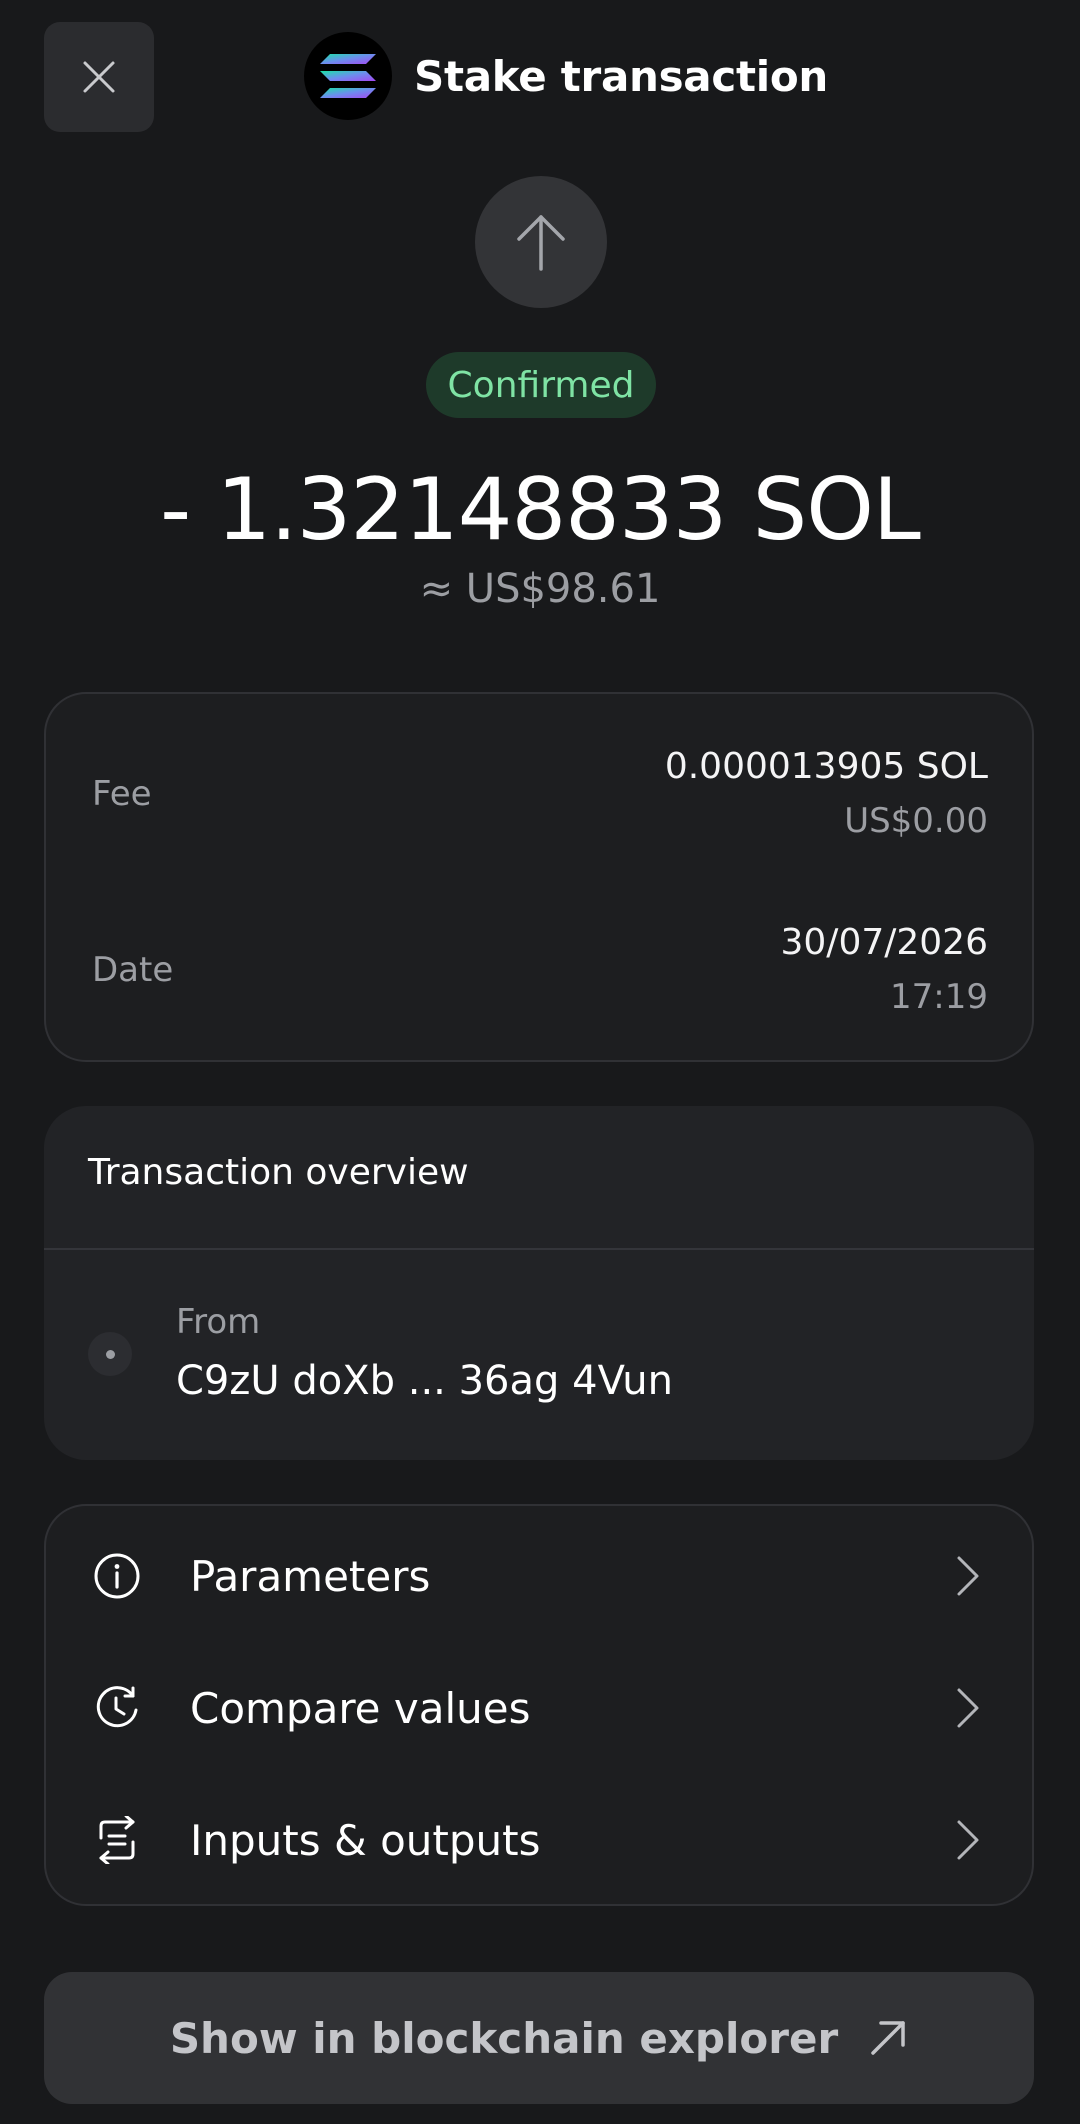 The width and height of the screenshot is (1080, 2124). Describe the element at coordinates (539, 1576) in the screenshot. I see `menu-item-parameters: Parameters` at that location.